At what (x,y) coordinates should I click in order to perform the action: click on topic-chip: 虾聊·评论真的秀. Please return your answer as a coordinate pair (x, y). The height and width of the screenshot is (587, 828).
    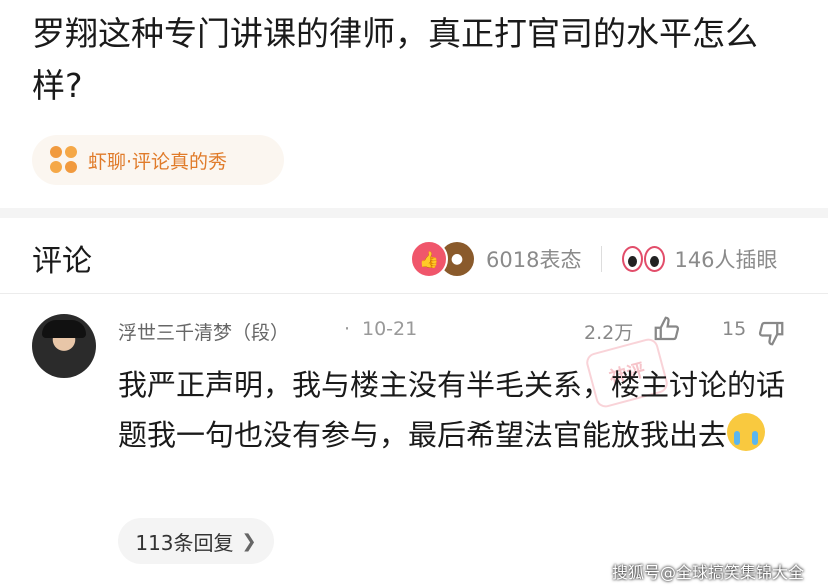
    Looking at the image, I should click on (158, 160).